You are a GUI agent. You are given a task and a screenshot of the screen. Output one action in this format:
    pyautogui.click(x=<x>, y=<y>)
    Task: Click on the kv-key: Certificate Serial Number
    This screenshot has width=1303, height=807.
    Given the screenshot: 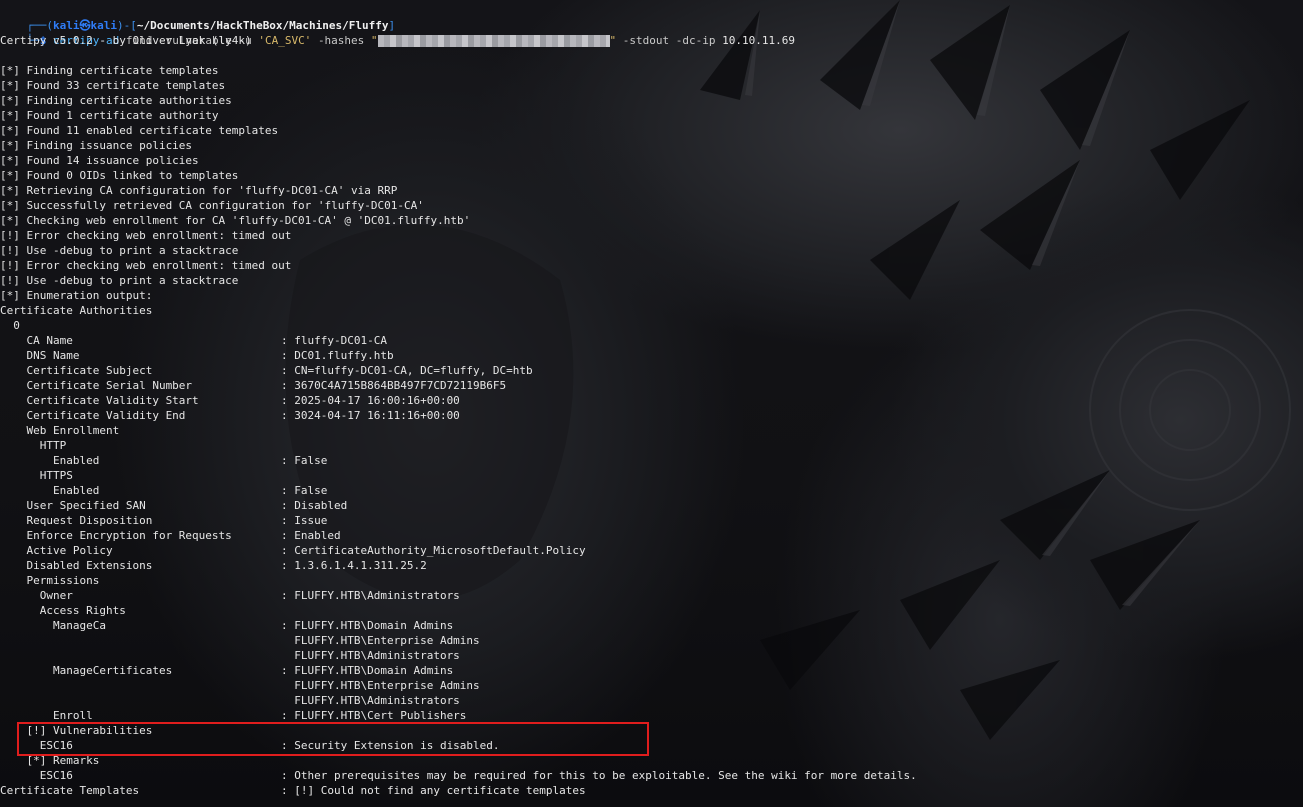 What is the action you would take?
    pyautogui.click(x=96, y=385)
    